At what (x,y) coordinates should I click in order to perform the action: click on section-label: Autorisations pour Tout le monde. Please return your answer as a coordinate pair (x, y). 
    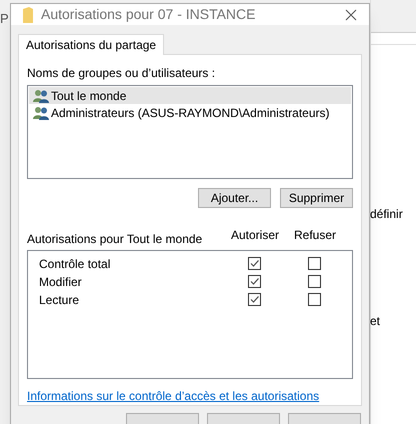
    Looking at the image, I should click on (115, 239).